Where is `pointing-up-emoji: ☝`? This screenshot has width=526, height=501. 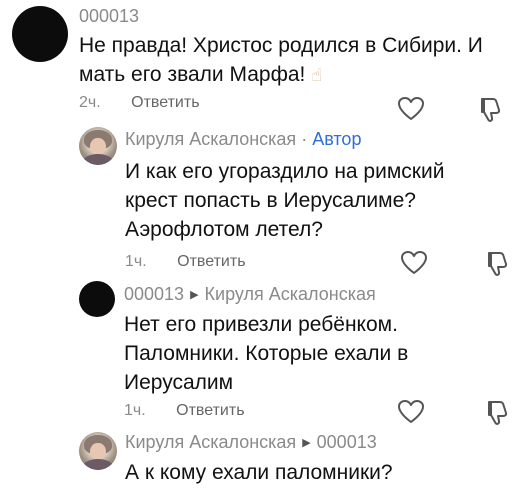
pointing-up-emoji: ☝ is located at coordinates (317, 75).